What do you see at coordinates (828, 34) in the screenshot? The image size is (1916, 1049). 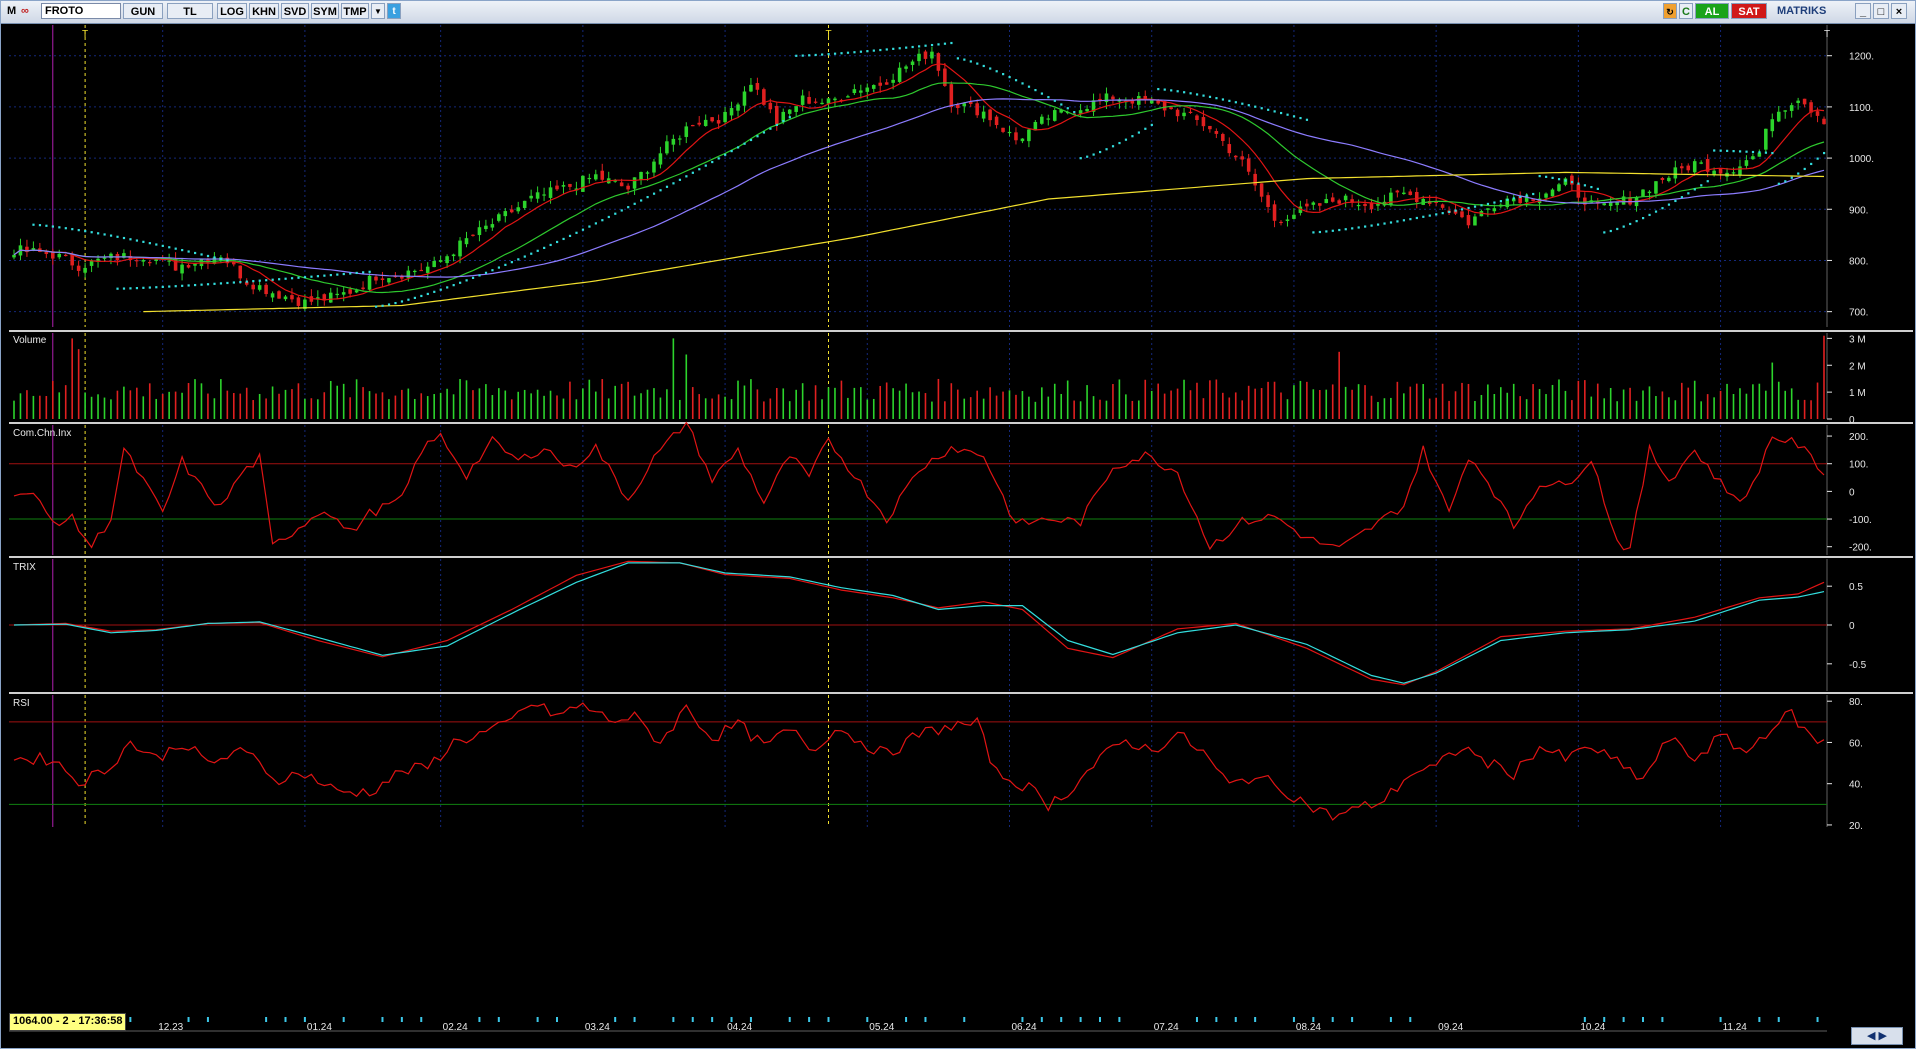 I see `event-marker-label: T` at bounding box center [828, 34].